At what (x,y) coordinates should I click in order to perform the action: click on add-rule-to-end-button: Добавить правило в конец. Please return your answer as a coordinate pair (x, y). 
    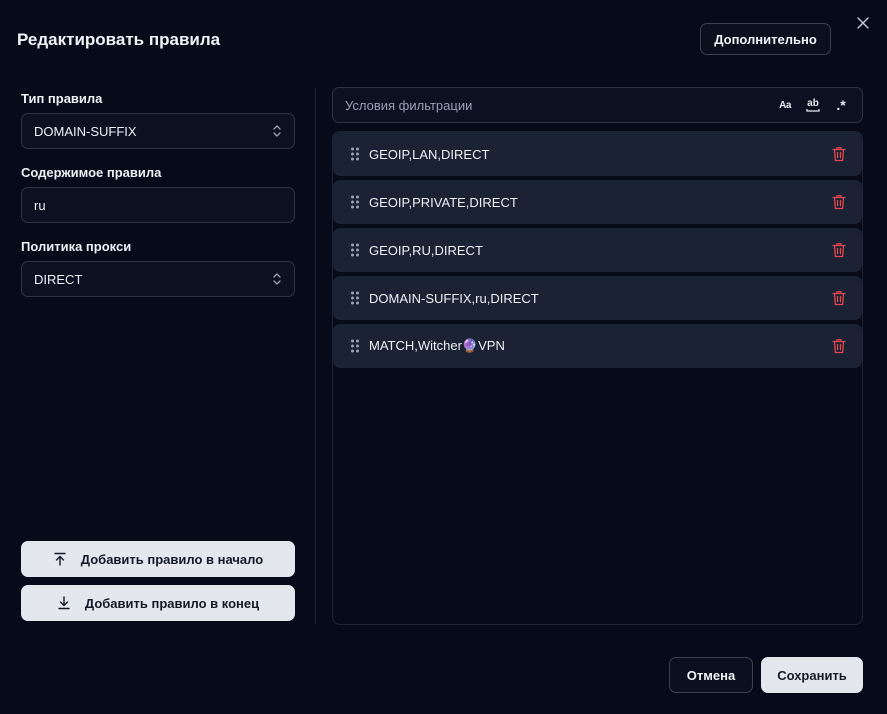
    Looking at the image, I should click on (158, 603).